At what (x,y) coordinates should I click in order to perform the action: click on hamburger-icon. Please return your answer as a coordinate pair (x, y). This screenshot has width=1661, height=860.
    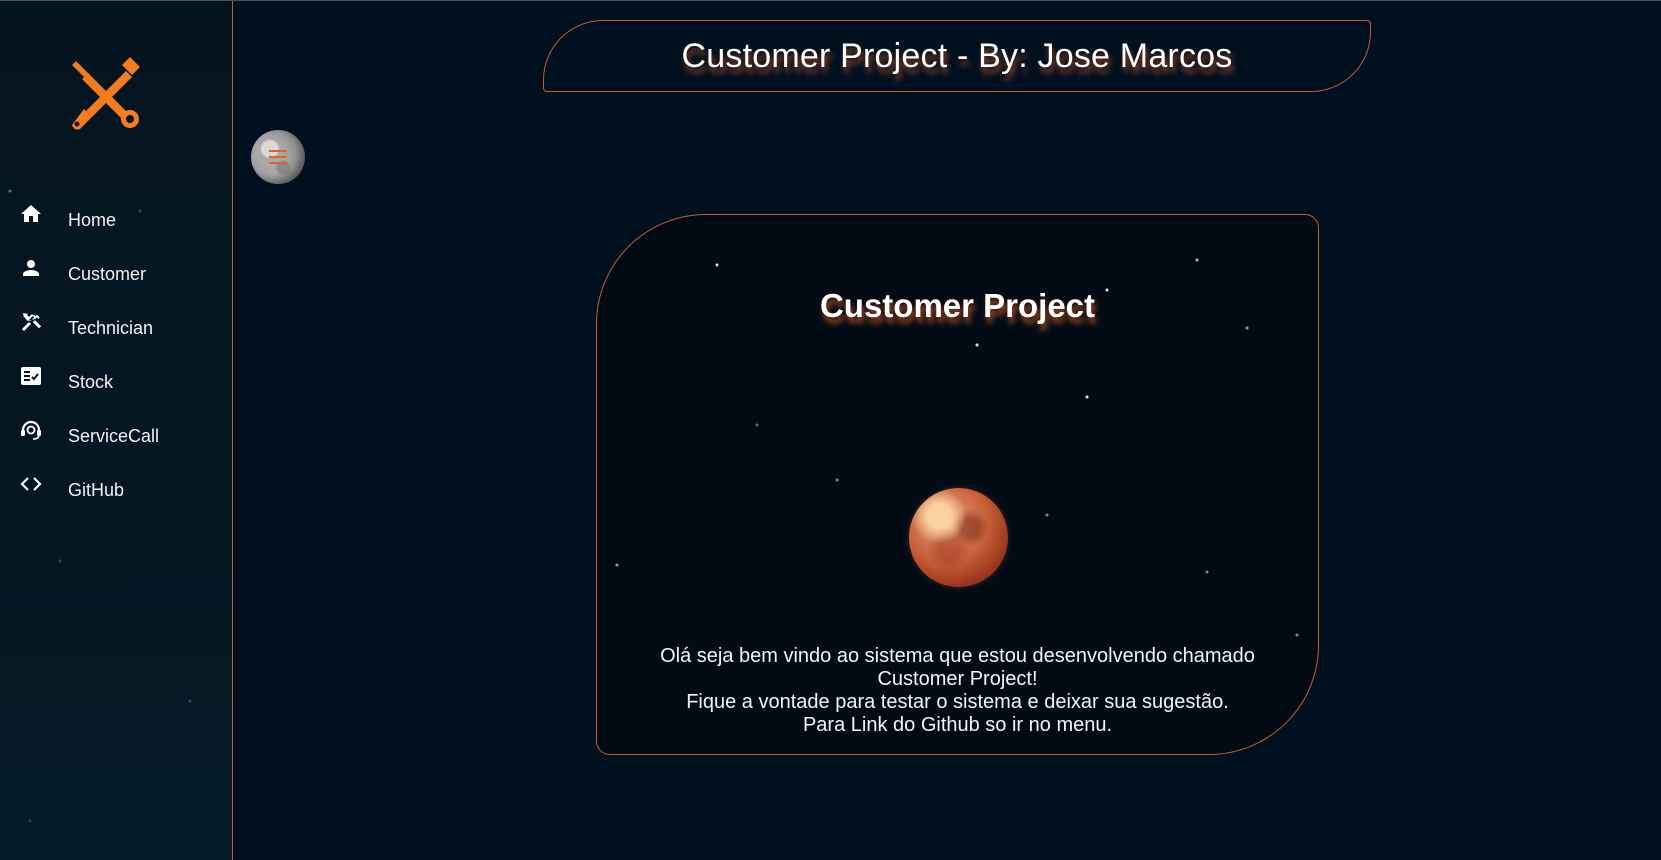
    Looking at the image, I should click on (278, 157).